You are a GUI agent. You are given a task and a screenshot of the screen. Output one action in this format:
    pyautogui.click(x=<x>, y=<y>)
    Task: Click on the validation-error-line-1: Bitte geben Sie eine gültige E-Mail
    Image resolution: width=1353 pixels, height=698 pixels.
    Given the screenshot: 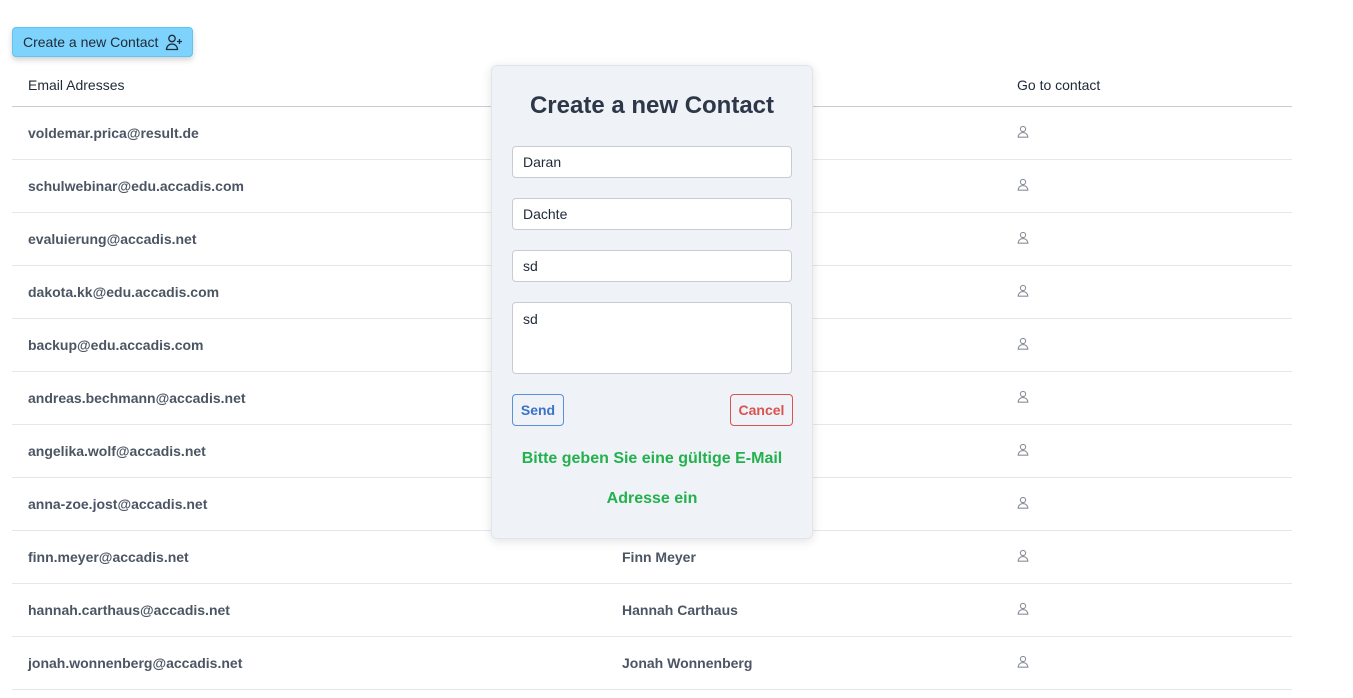 What is the action you would take?
    pyautogui.click(x=652, y=458)
    